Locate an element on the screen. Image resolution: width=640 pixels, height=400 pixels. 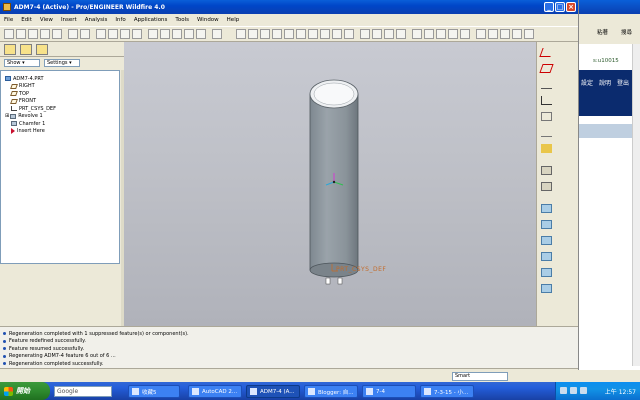
background-scrollbar is located at coordinates (636, 205).